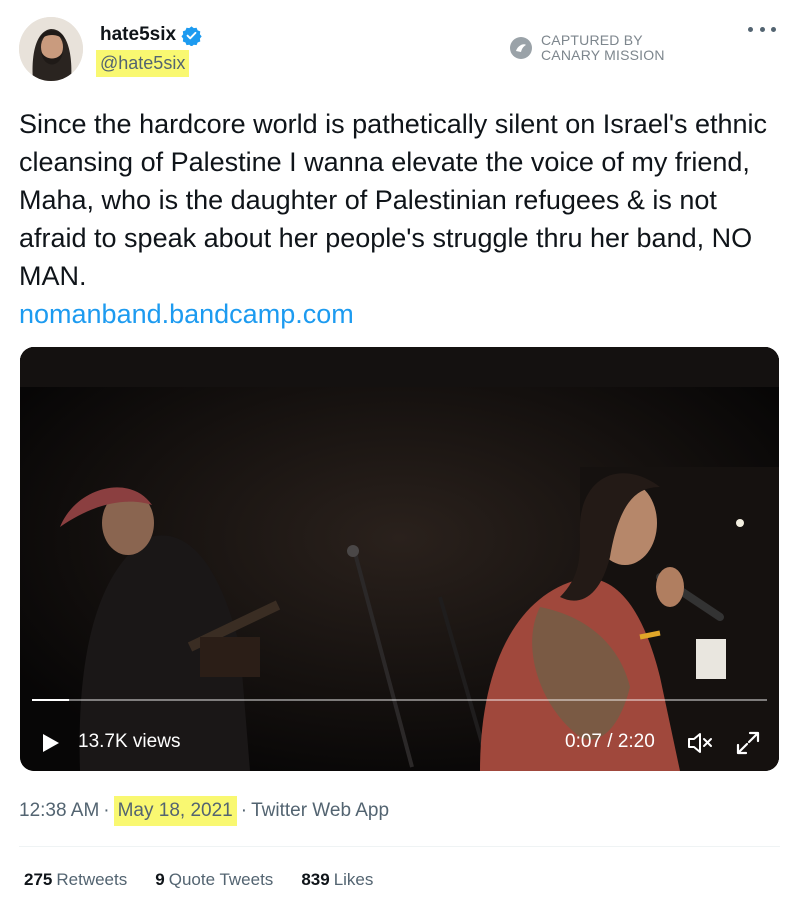 The width and height of the screenshot is (800, 908). What do you see at coordinates (138, 34) in the screenshot?
I see `display-name-text: hate5six` at bounding box center [138, 34].